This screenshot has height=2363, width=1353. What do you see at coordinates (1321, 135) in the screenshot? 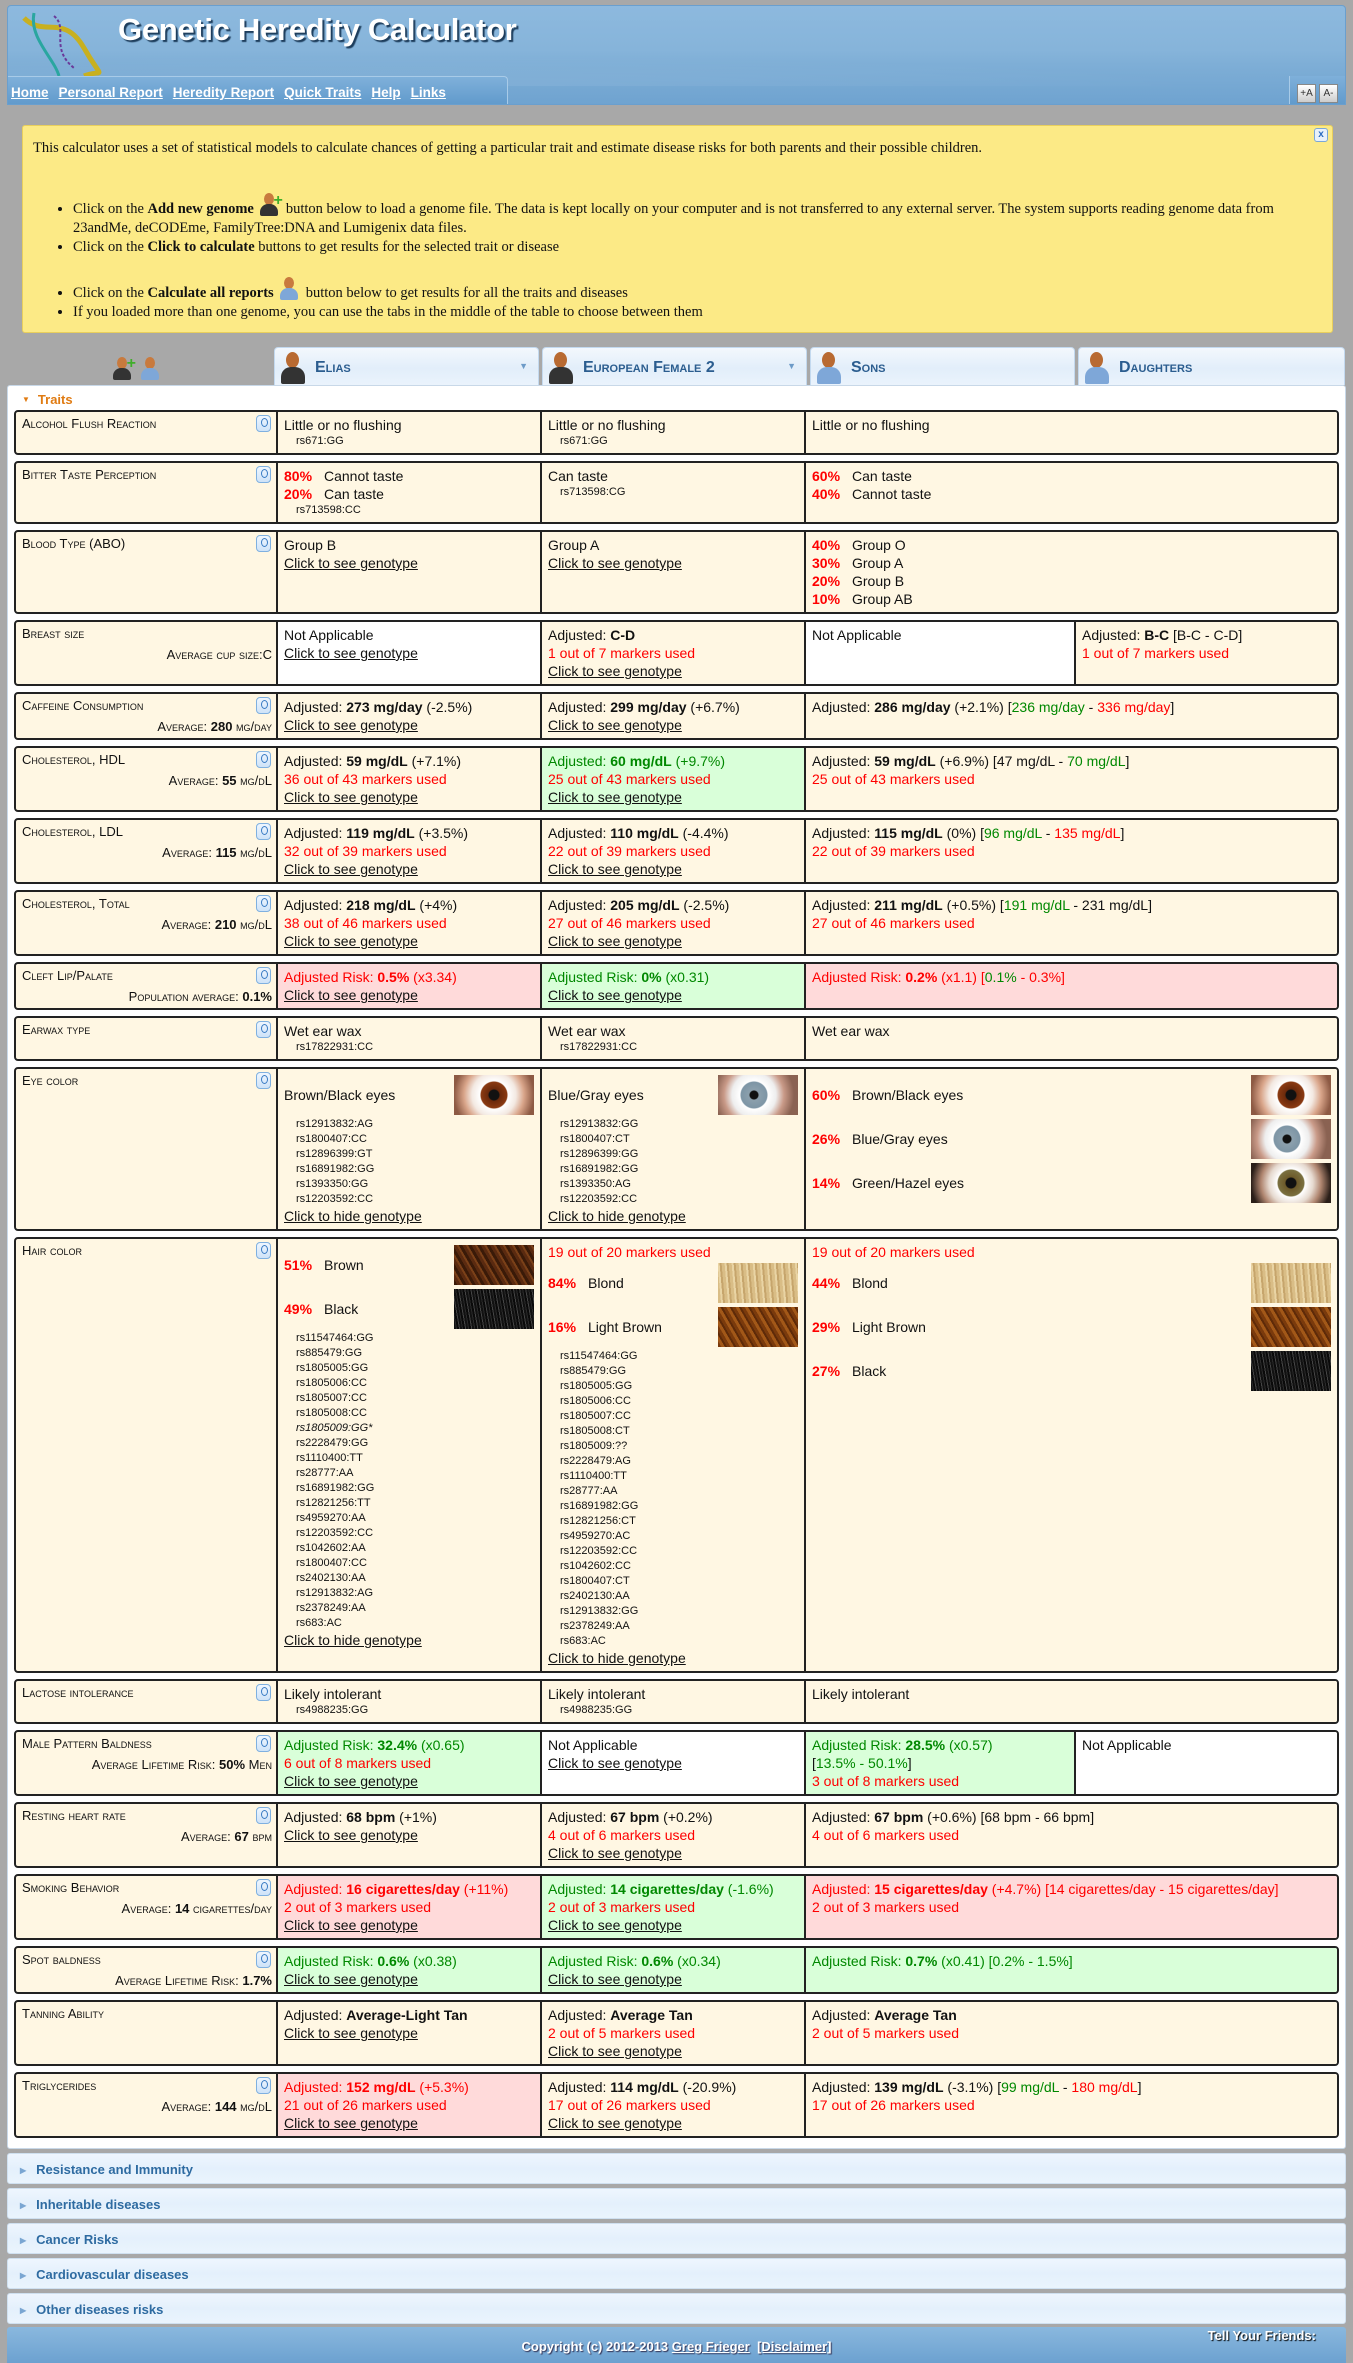
I see `close-icon: x` at bounding box center [1321, 135].